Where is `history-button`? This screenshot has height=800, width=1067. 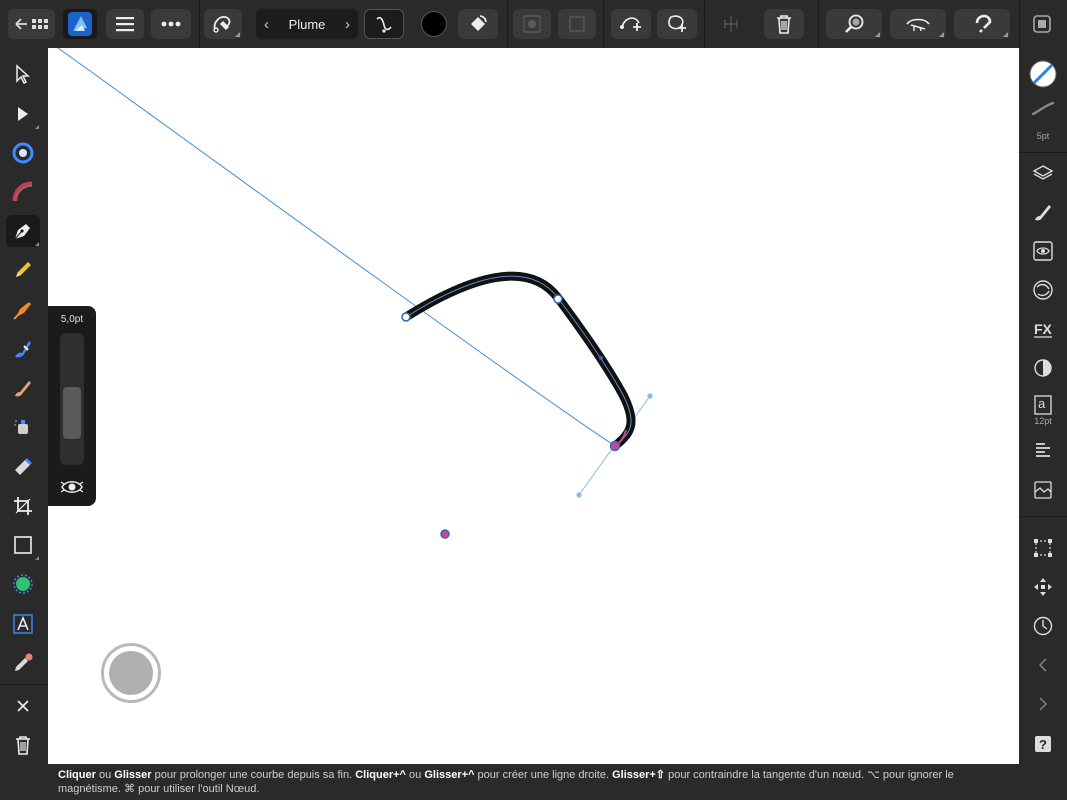 history-button is located at coordinates (1043, 626).